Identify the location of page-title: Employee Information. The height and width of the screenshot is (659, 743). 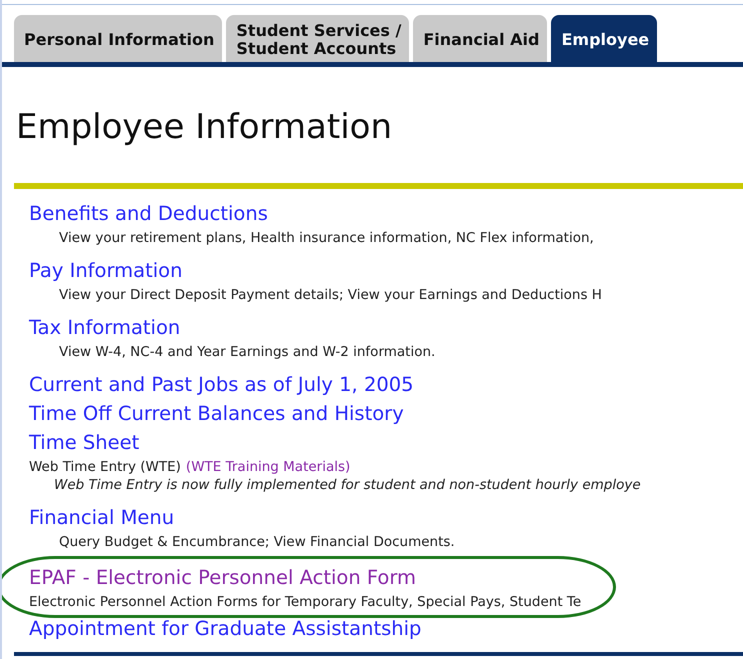
(205, 128).